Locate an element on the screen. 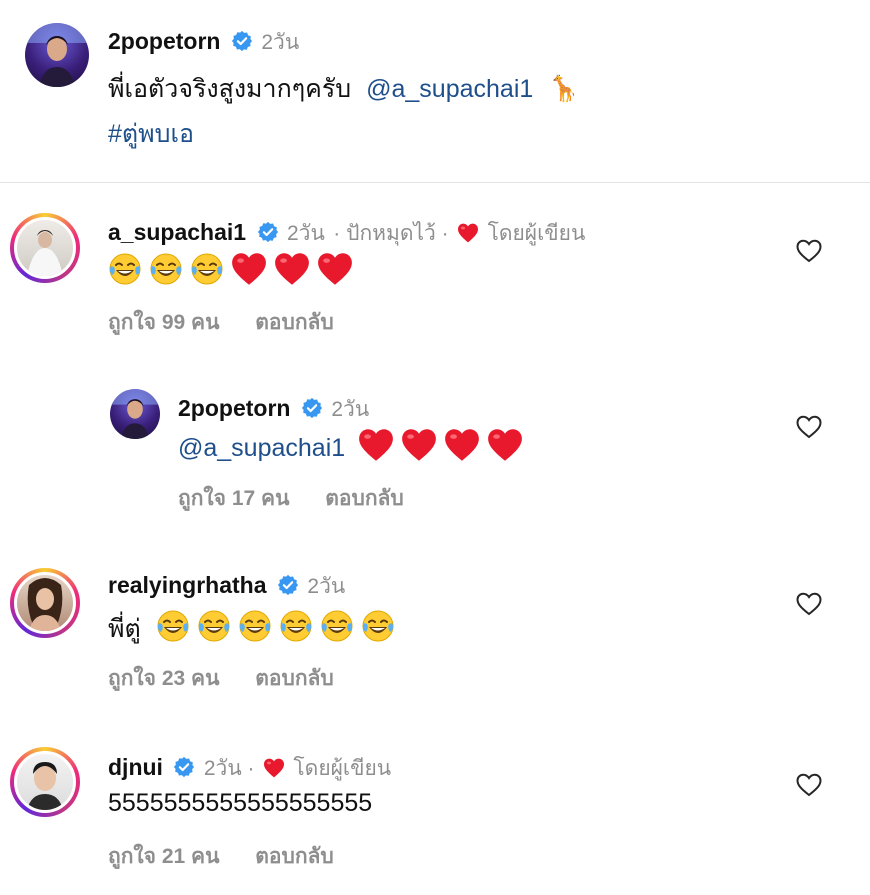 The height and width of the screenshot is (895, 870). divider is located at coordinates (435, 182).